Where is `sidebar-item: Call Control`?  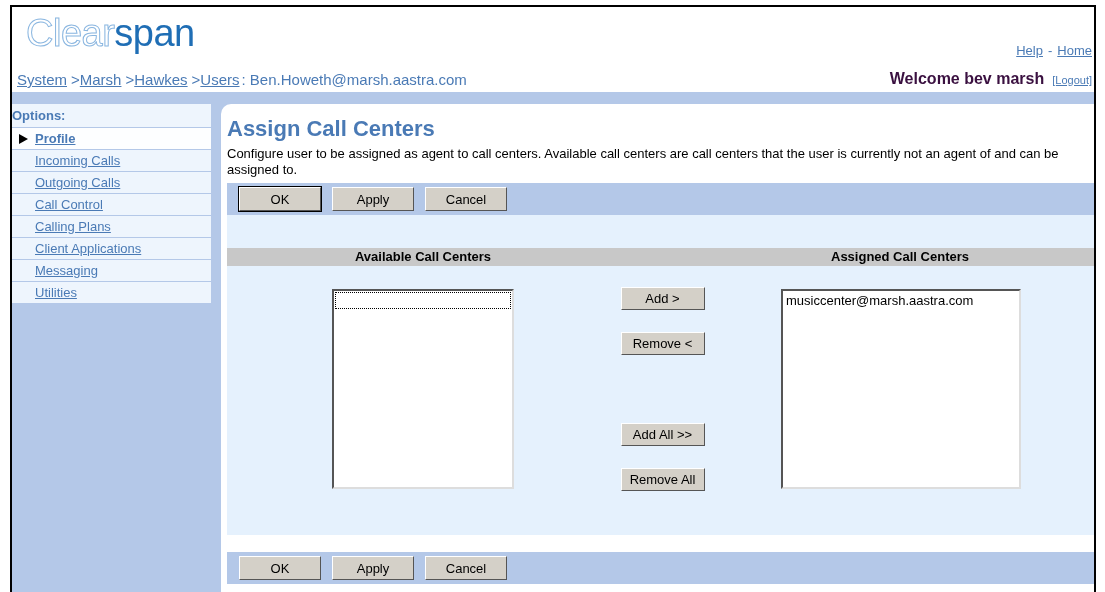
sidebar-item: Call Control is located at coordinates (69, 204).